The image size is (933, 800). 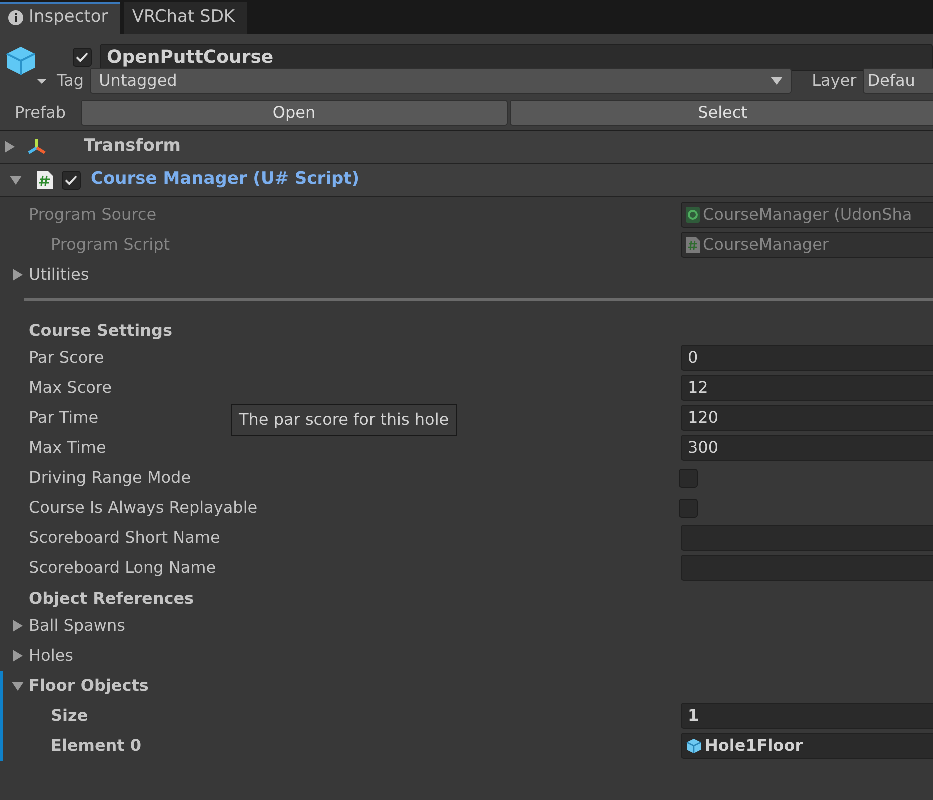 What do you see at coordinates (721, 113) in the screenshot?
I see `prefab-button: Select` at bounding box center [721, 113].